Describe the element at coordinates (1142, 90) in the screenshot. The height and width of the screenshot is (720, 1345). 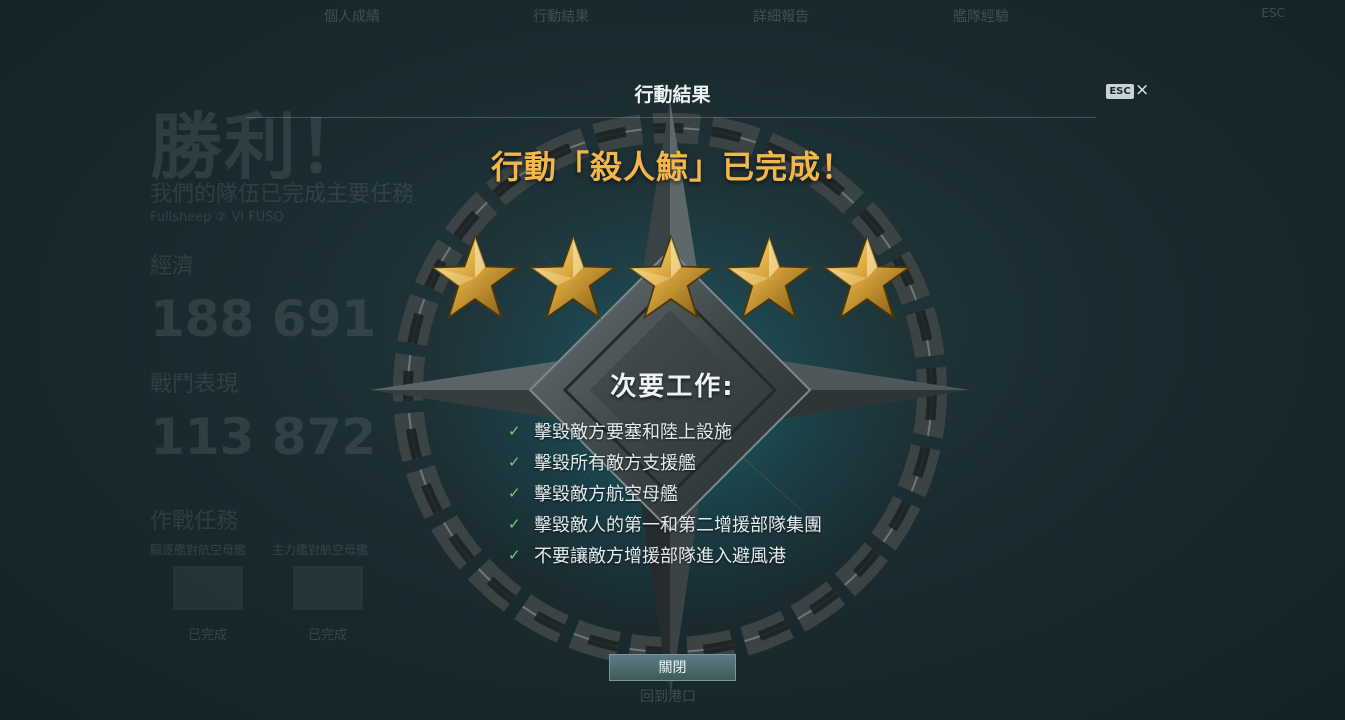
I see `close-icon: ×` at that location.